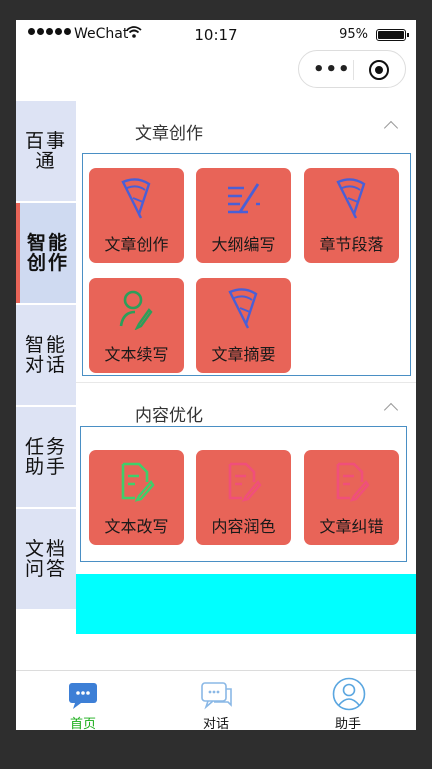  I want to click on user-pen-icon, so click(136, 310).